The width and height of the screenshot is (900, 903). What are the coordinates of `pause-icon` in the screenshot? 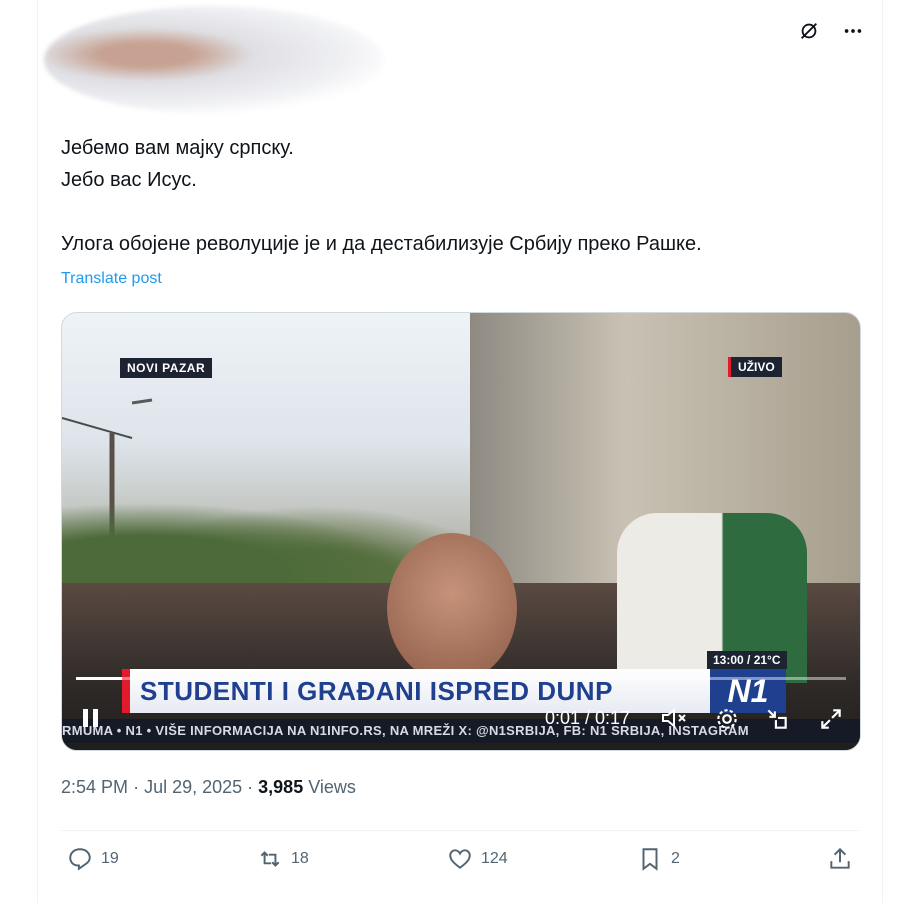 It's located at (91, 720).